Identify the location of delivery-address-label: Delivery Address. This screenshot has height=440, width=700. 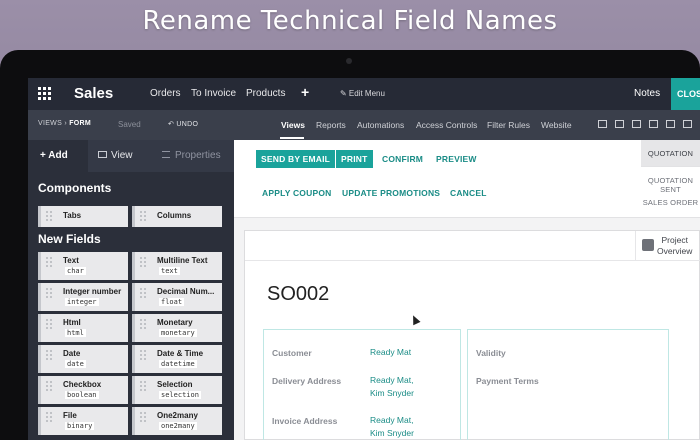
(306, 381).